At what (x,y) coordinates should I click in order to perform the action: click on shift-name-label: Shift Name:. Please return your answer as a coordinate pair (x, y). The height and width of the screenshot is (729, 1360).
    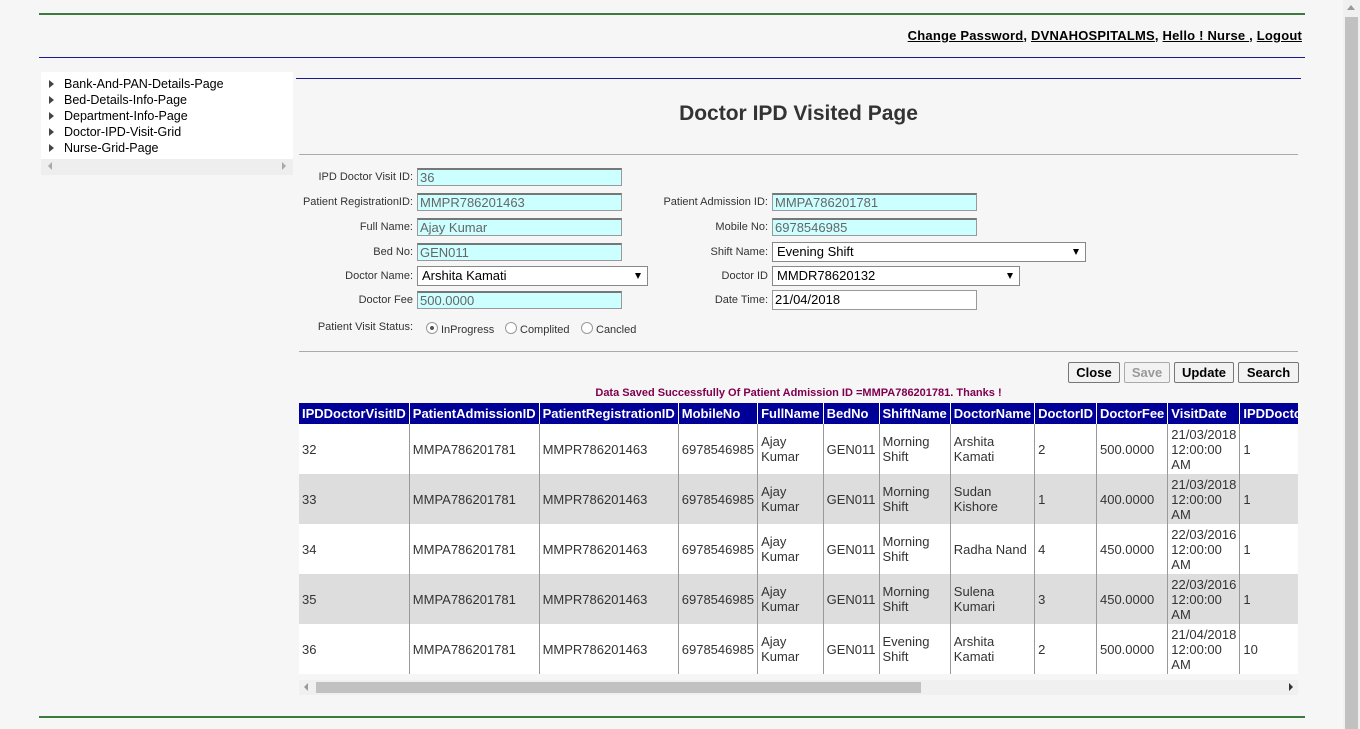
    Looking at the image, I should click on (739, 252).